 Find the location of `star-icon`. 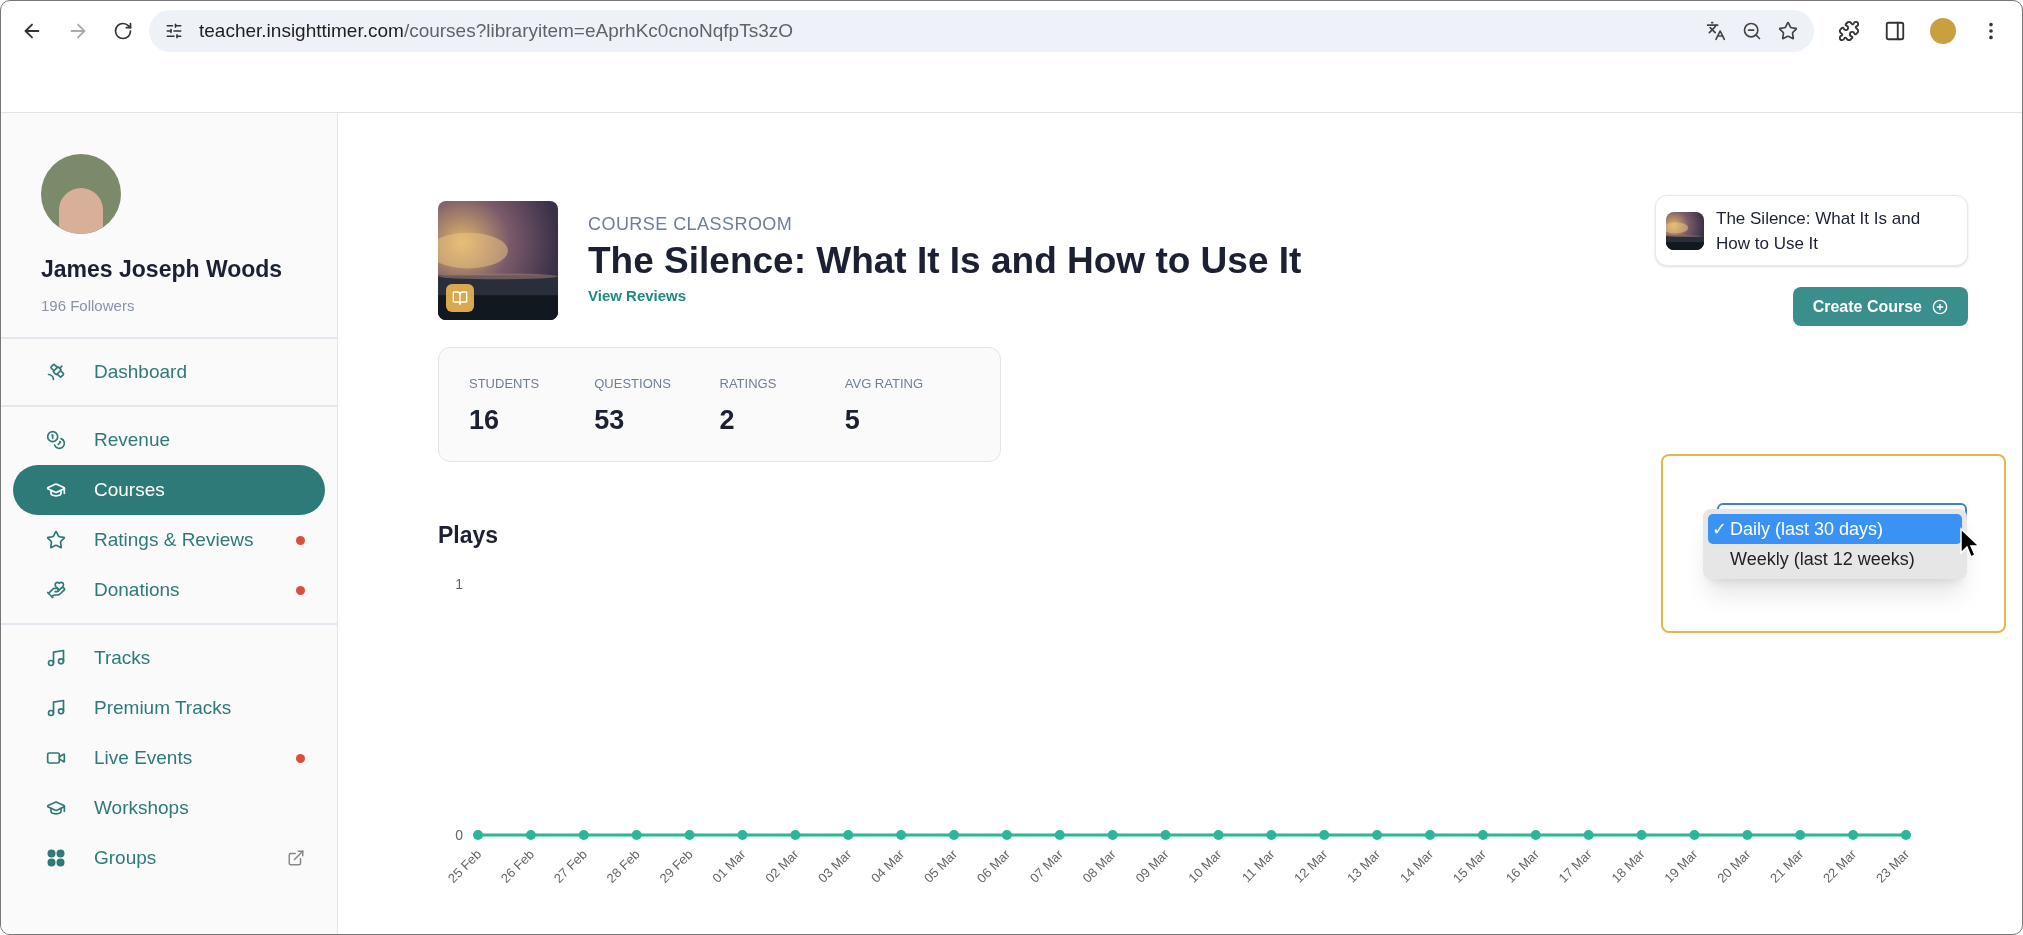

star-icon is located at coordinates (56, 540).